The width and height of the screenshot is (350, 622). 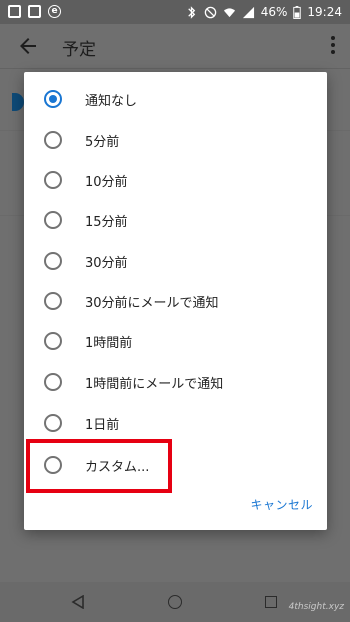 I want to click on option-1hour-email: 1時間前にメールで通知, so click(x=175, y=382).